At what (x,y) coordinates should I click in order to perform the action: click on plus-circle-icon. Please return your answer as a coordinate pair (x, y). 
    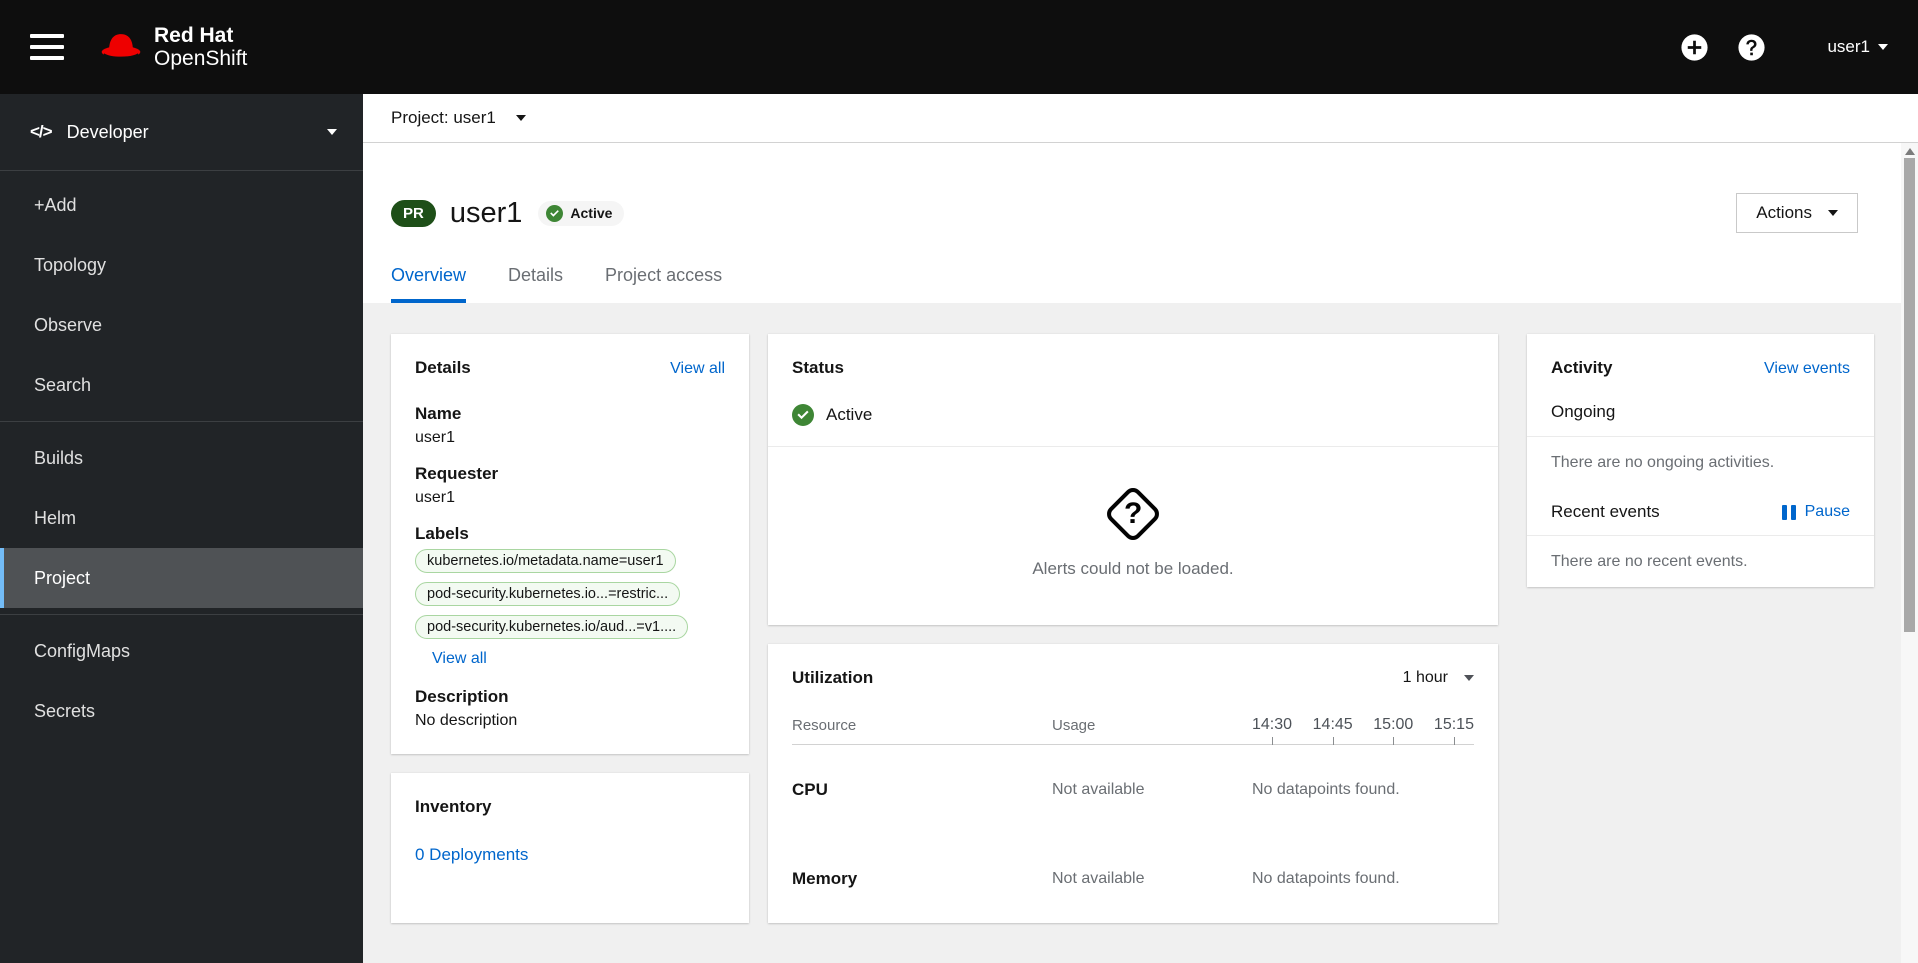
    Looking at the image, I should click on (1695, 47).